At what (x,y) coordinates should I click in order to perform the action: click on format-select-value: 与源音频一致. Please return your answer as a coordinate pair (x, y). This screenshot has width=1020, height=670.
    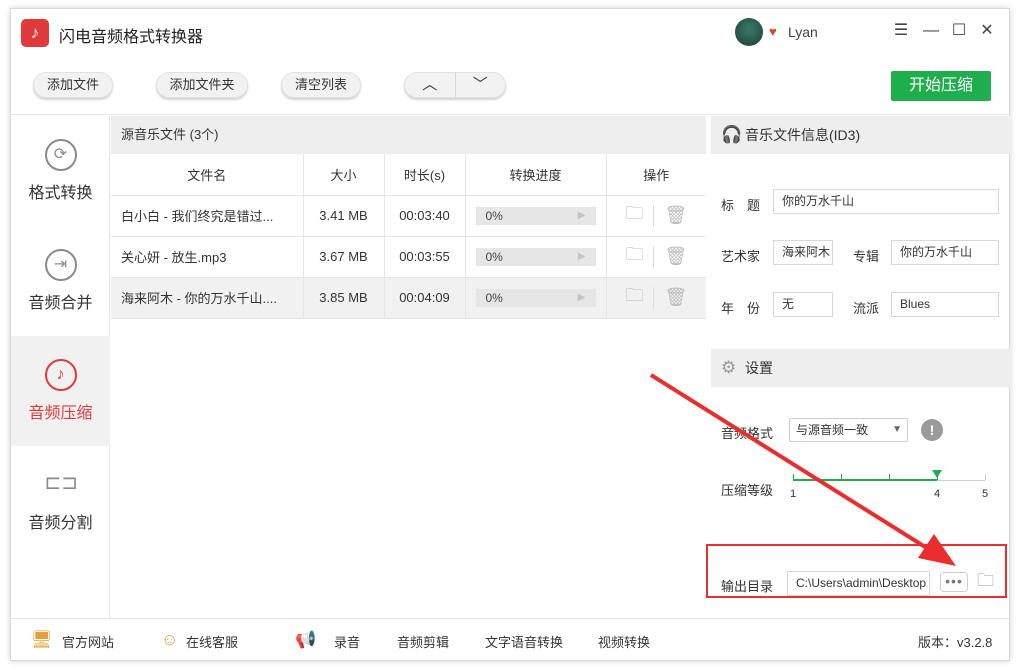
    Looking at the image, I should click on (832, 430).